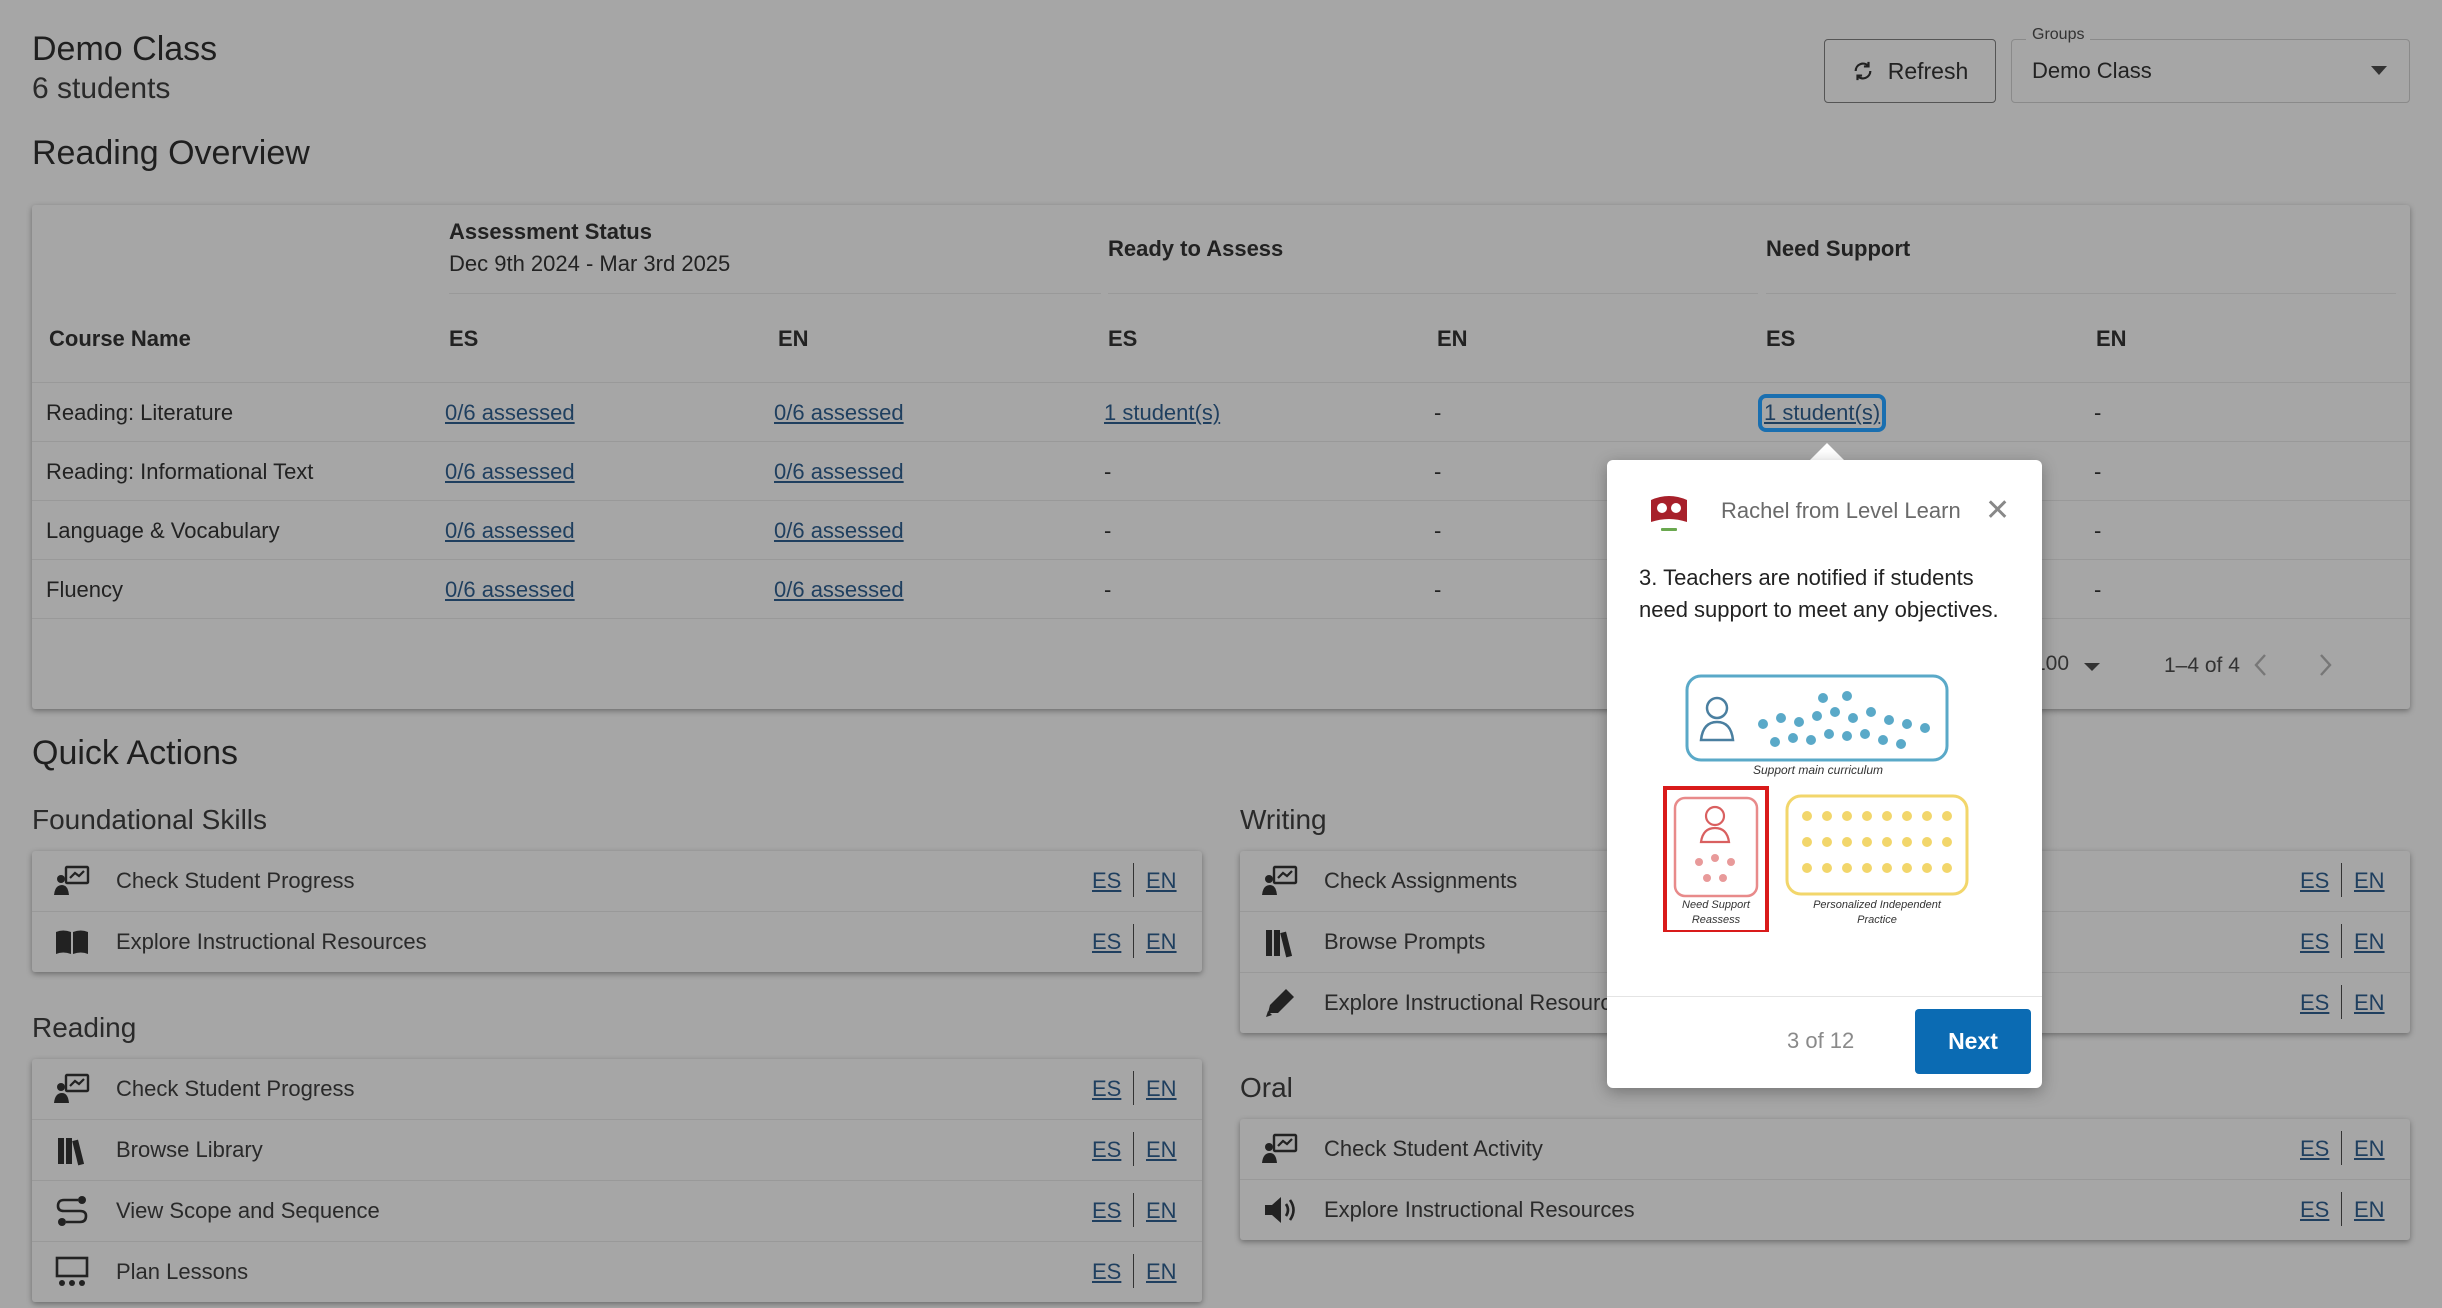 This screenshot has height=1308, width=2442. What do you see at coordinates (617, 1149) in the screenshot?
I see `quick-action-row: Browse Library ES EN` at bounding box center [617, 1149].